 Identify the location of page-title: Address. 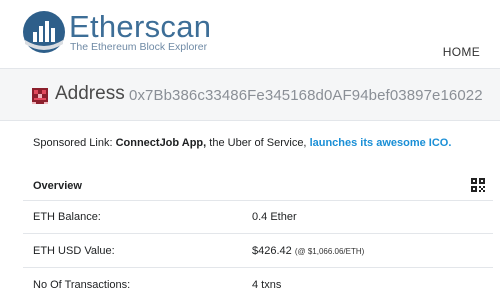
(90, 93).